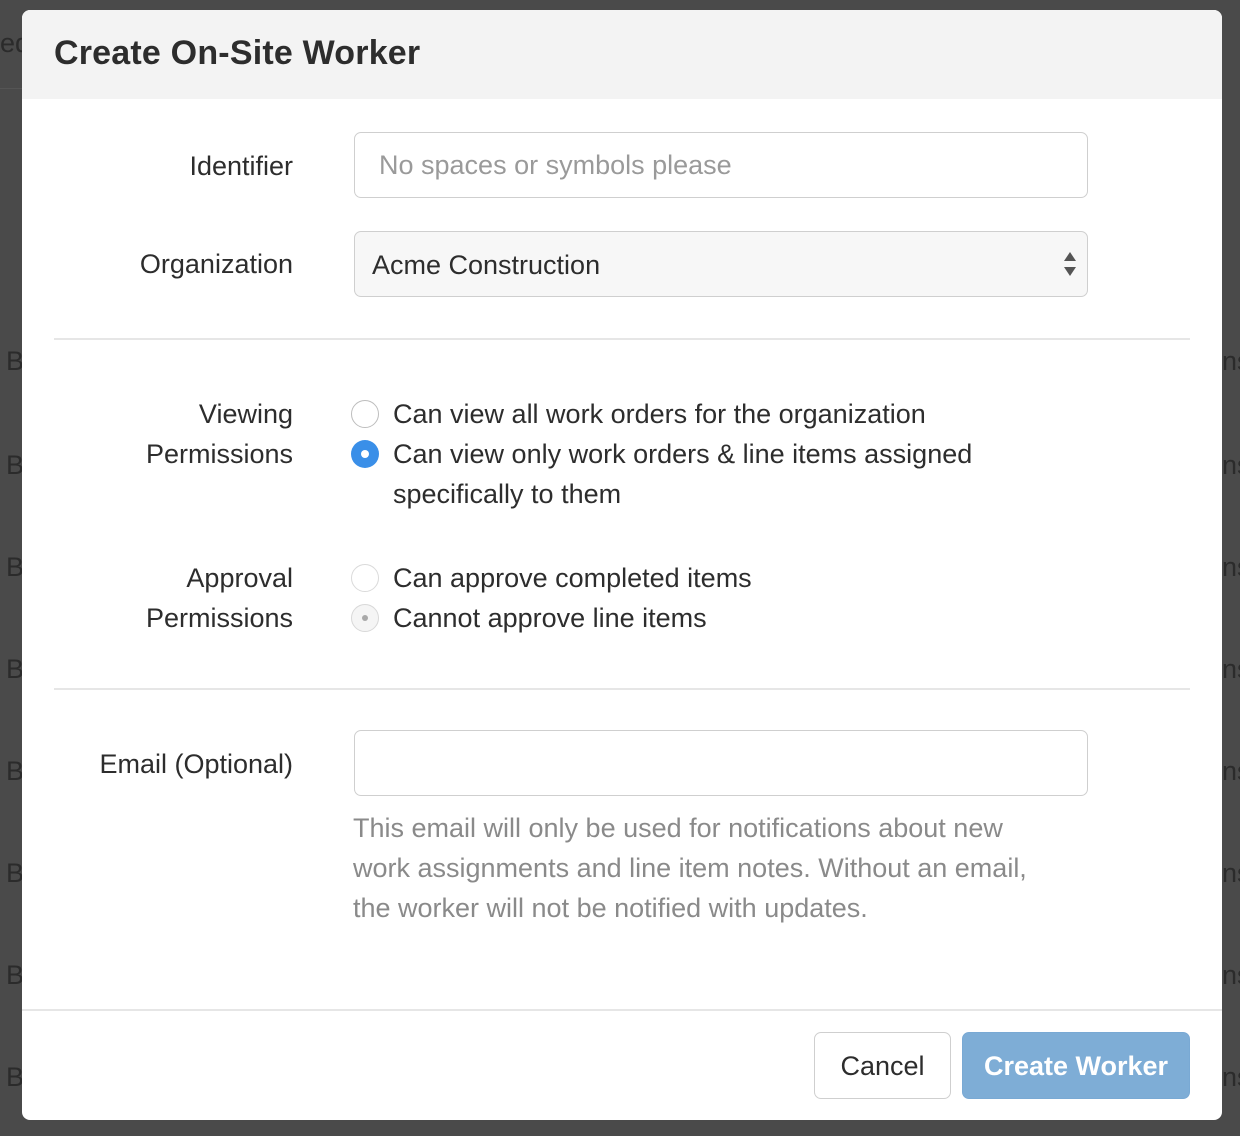 Image resolution: width=1240 pixels, height=1136 pixels. What do you see at coordinates (1076, 1065) in the screenshot?
I see `create-worker-button: Create Worker` at bounding box center [1076, 1065].